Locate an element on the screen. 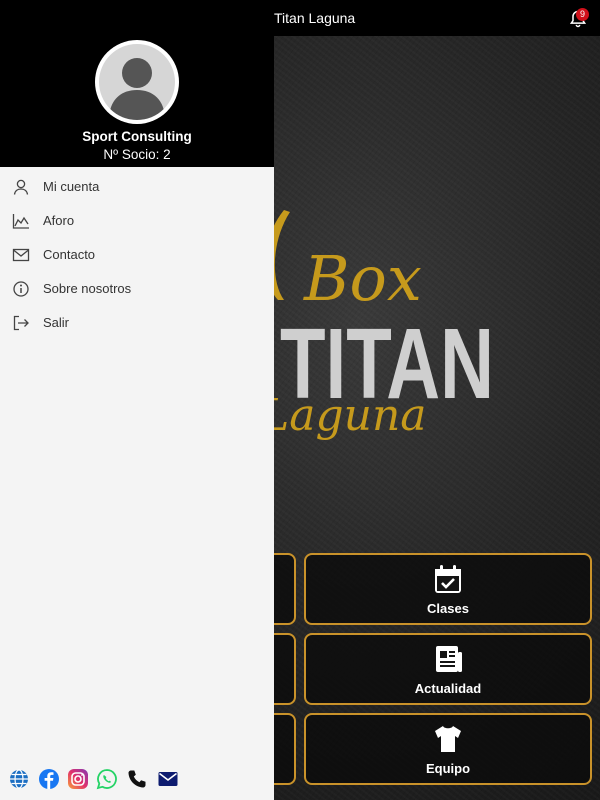  app-title: Titan Laguna is located at coordinates (315, 18).